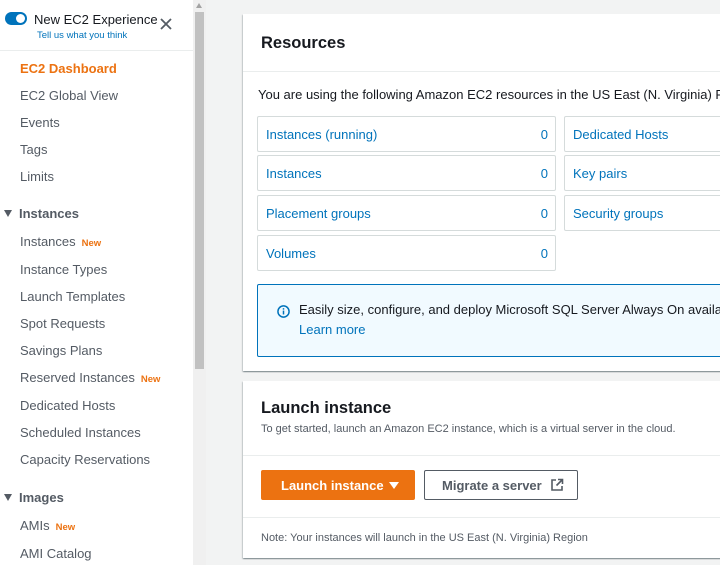  What do you see at coordinates (557, 484) in the screenshot?
I see `external-link-icon` at bounding box center [557, 484].